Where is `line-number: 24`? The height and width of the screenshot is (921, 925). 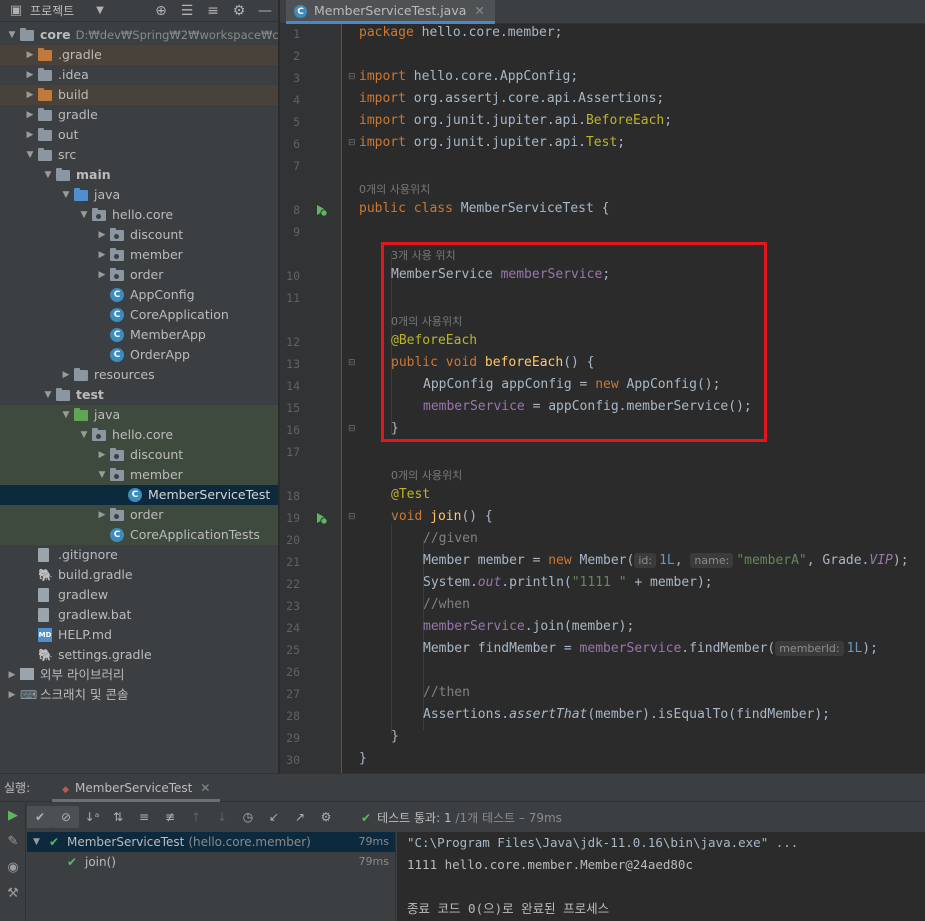
line-number: 24 is located at coordinates (293, 628).